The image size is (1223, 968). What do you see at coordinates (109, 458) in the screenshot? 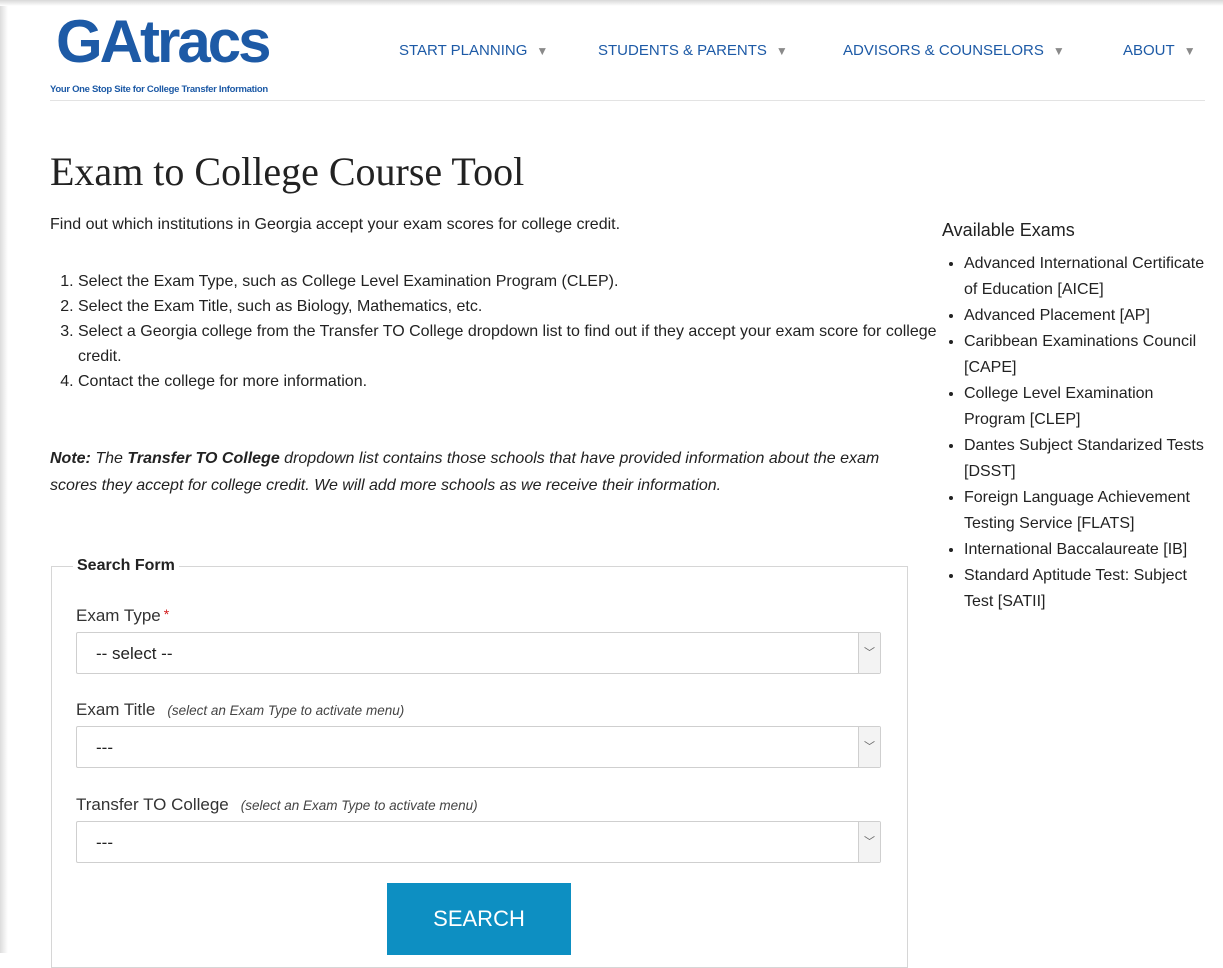
I see `note-pre: The` at bounding box center [109, 458].